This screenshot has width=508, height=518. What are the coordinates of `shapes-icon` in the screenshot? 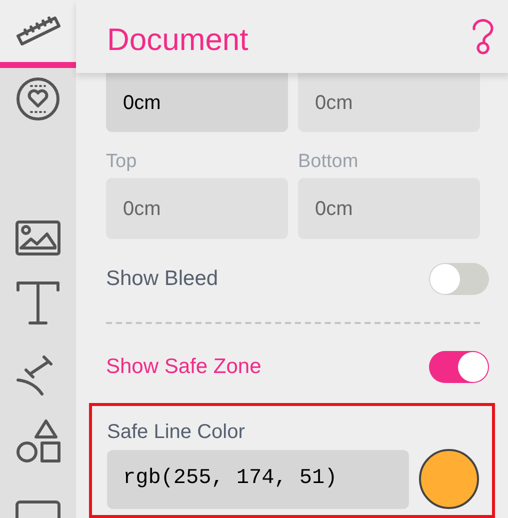 It's located at (38, 441).